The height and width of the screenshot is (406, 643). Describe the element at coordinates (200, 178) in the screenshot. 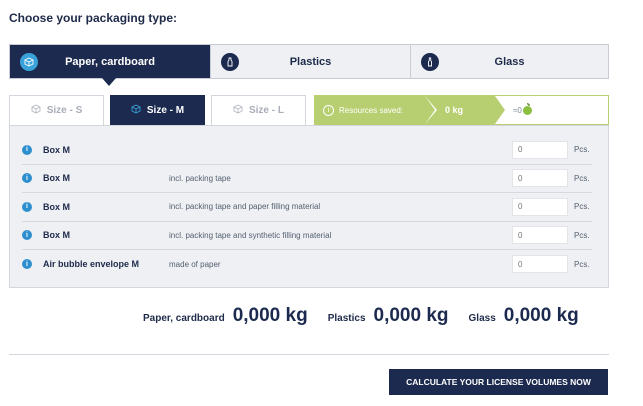

I see `item-description: incl. packing tape` at that location.